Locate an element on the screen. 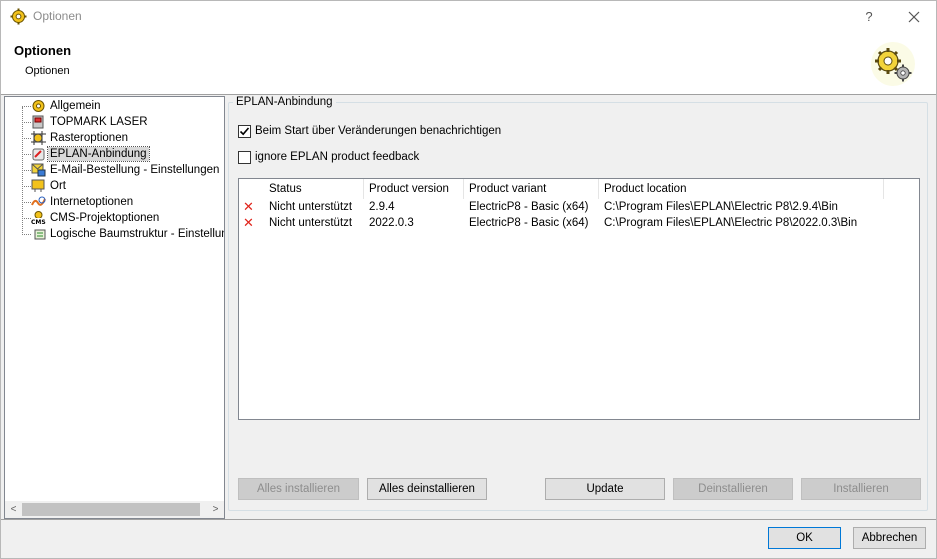 This screenshot has width=937, height=559. tree-item-rasteroptionen: Rasteroptionen is located at coordinates (123, 138).